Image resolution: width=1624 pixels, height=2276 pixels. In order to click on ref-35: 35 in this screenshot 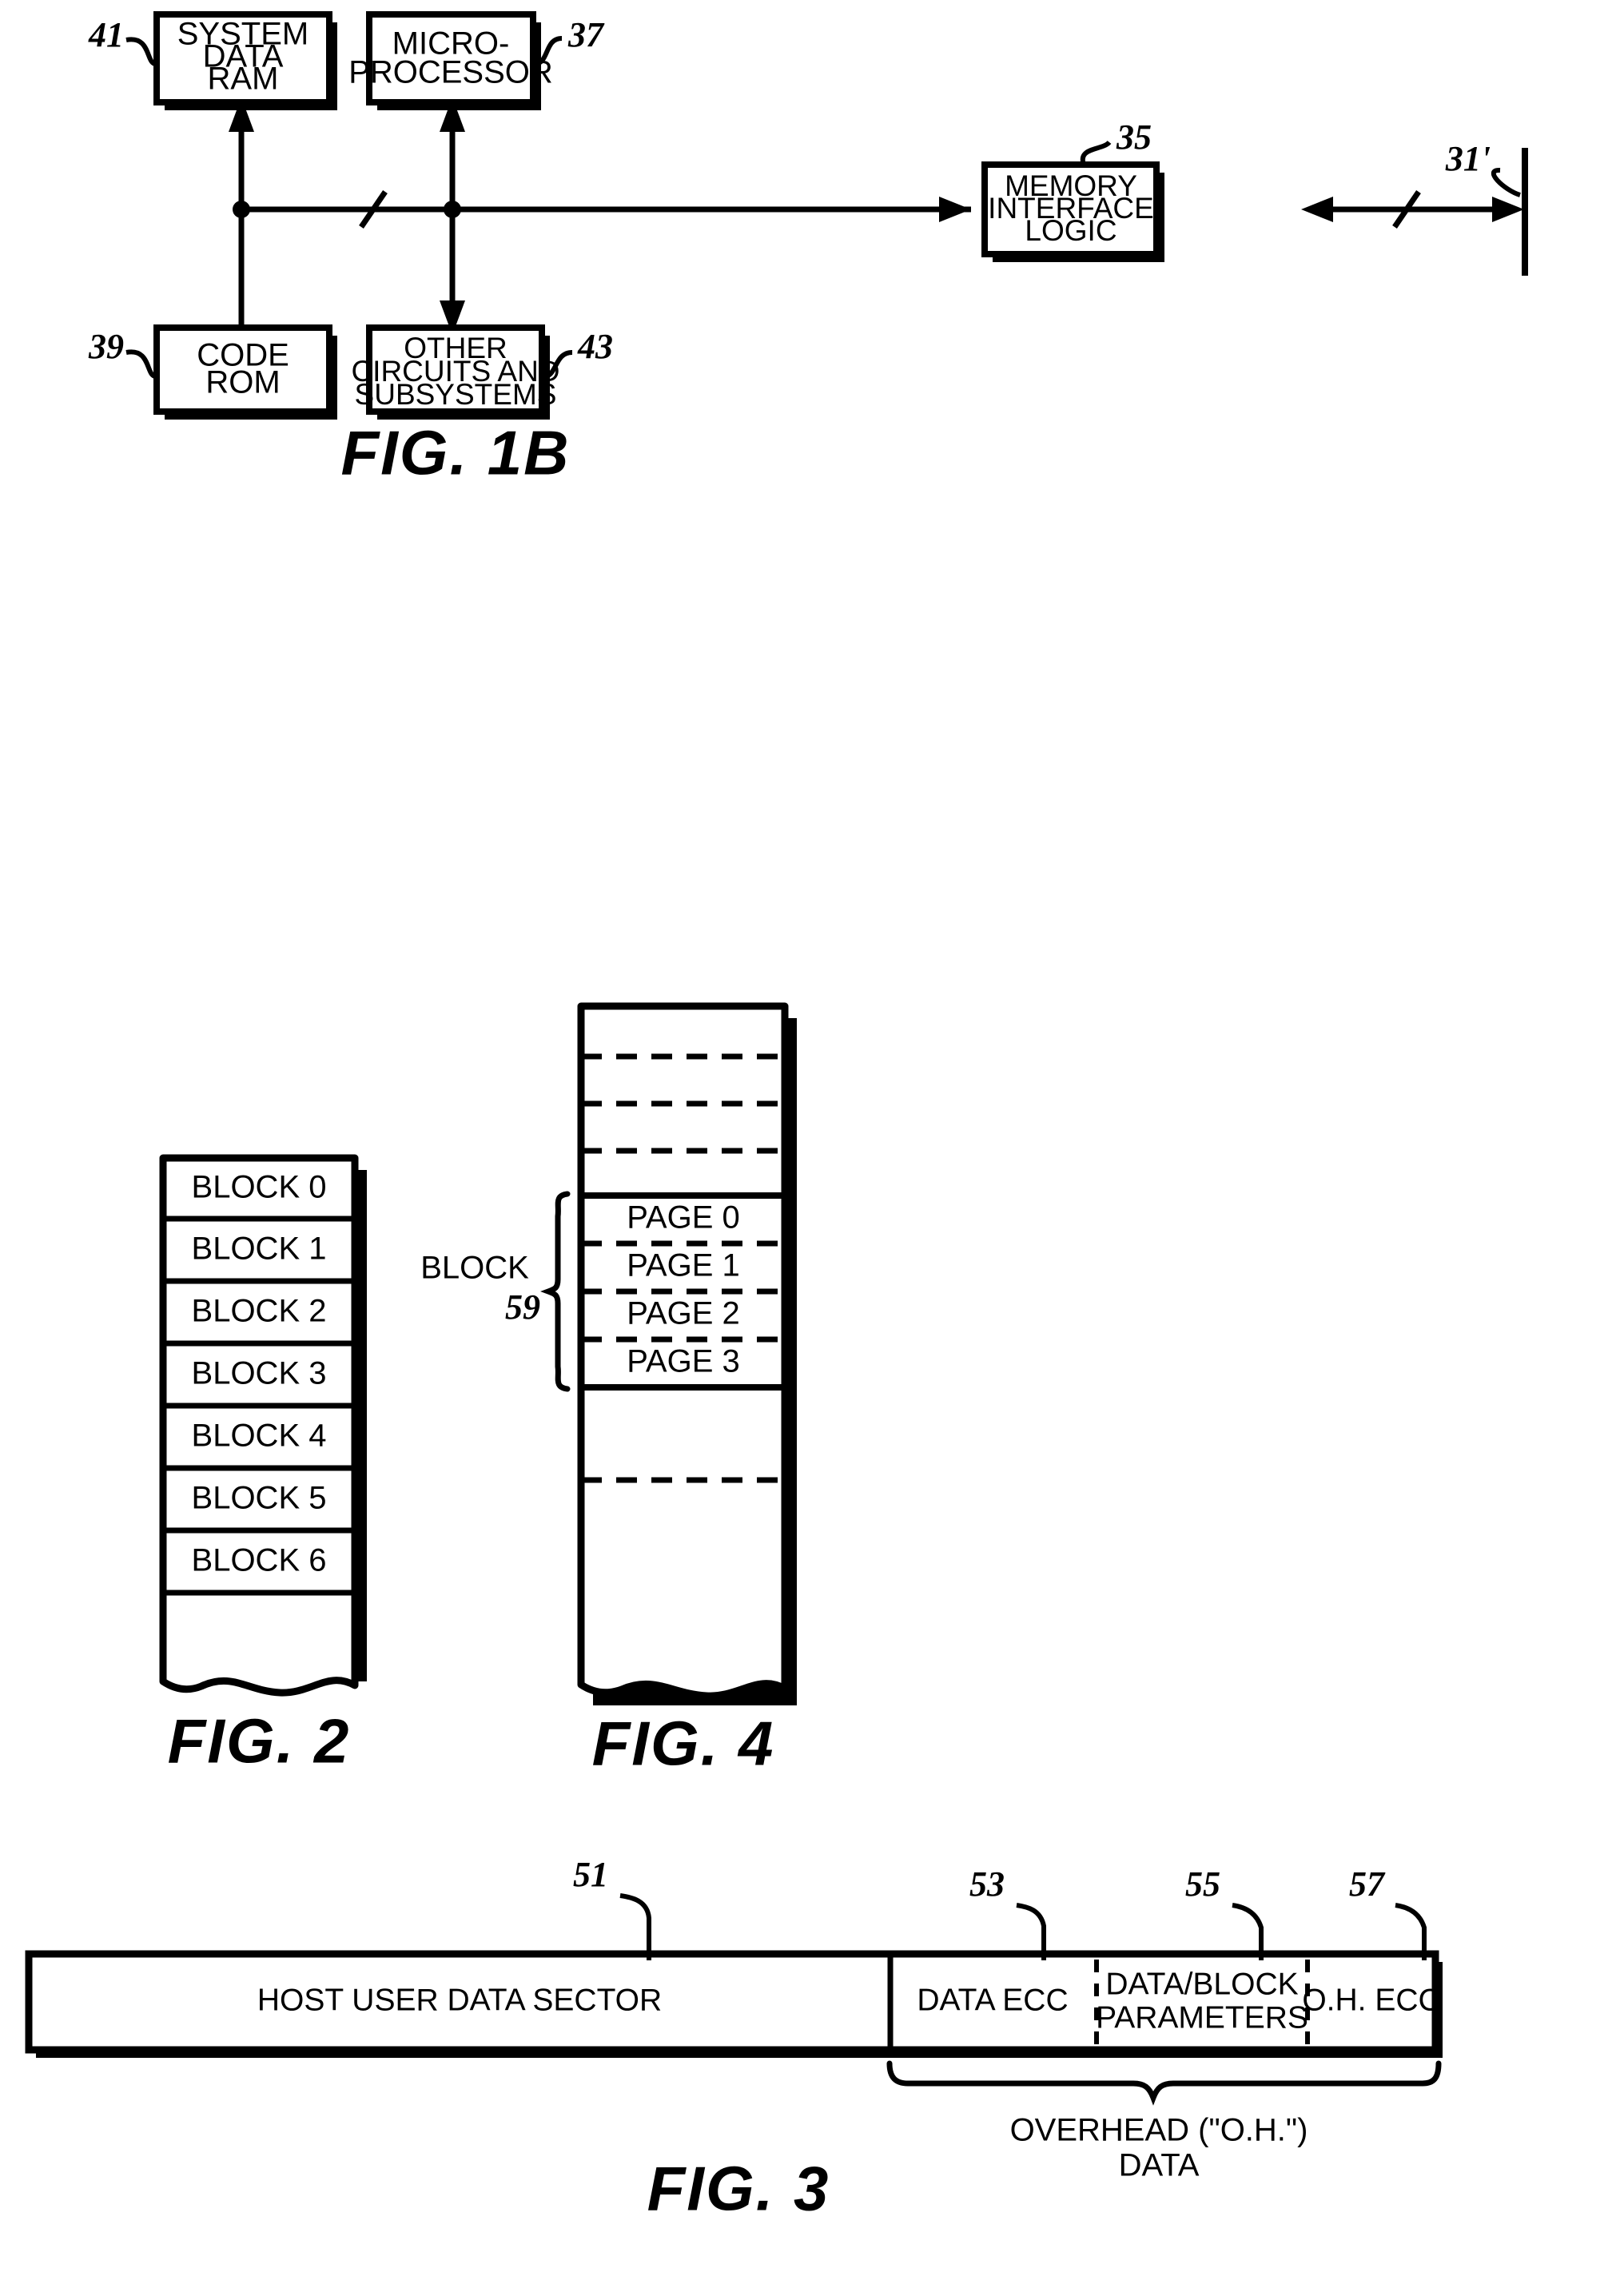, I will do `click(1134, 137)`.